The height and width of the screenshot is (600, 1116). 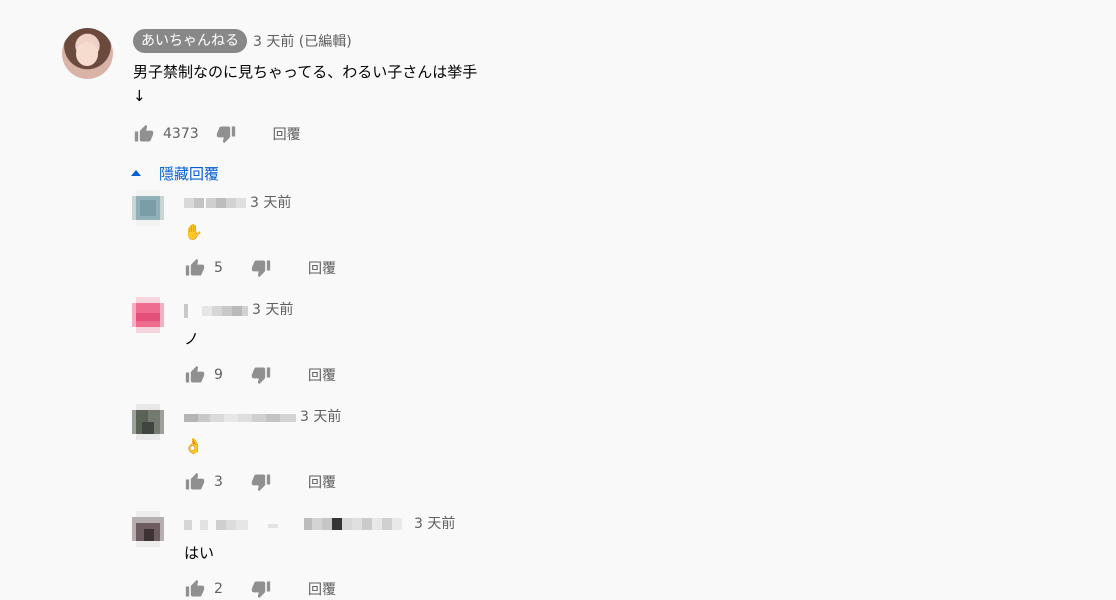 What do you see at coordinates (218, 375) in the screenshot?
I see `like-count: 9` at bounding box center [218, 375].